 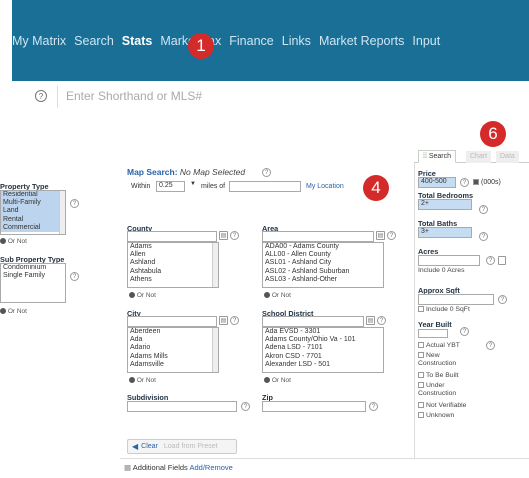 I want to click on shorthand-input: Enter Shorthand or MLS#, so click(x=134, y=96).